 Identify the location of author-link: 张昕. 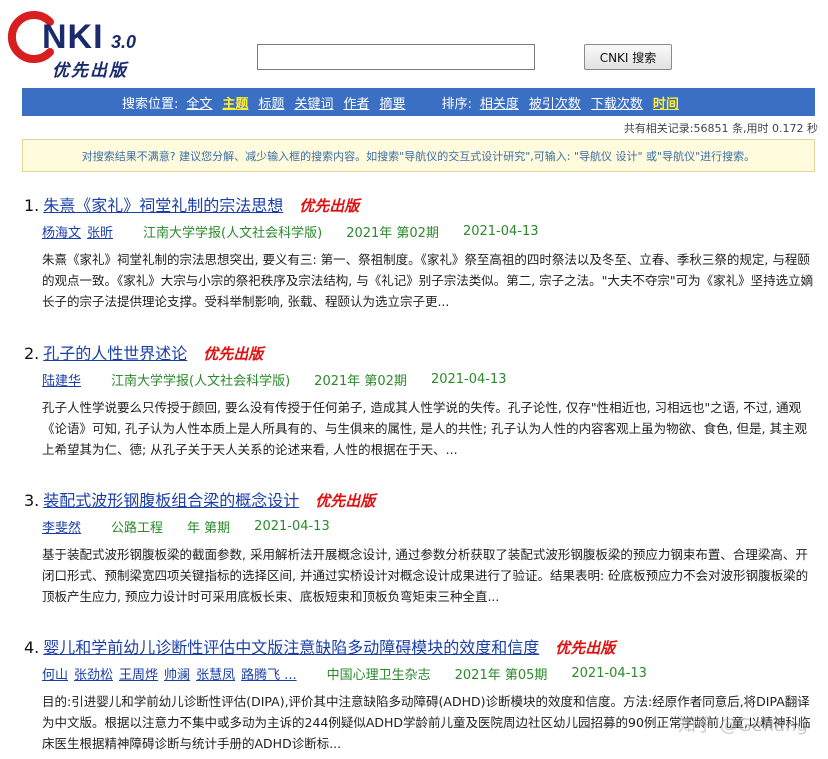
(100, 231).